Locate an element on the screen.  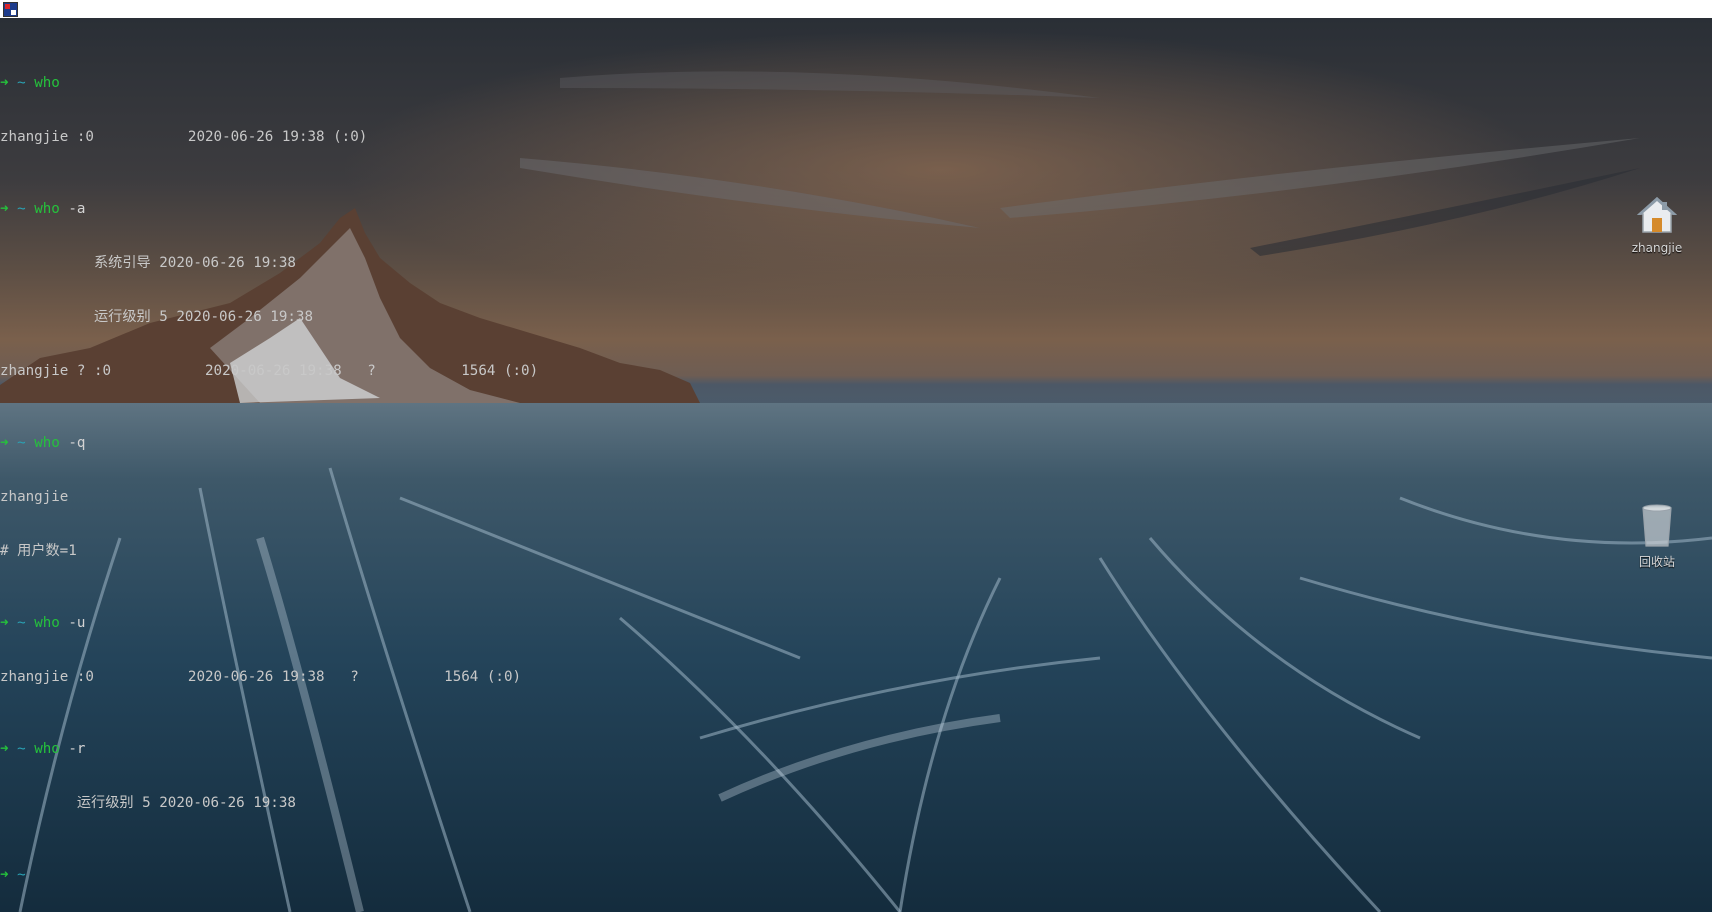
command-args: -q is located at coordinates (77, 443).